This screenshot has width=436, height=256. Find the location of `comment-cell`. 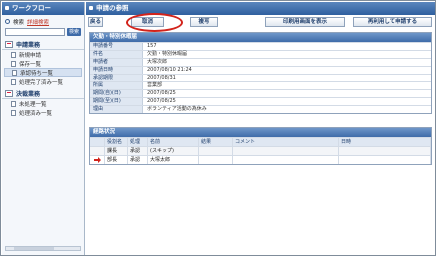

comment-cell is located at coordinates (286, 151).